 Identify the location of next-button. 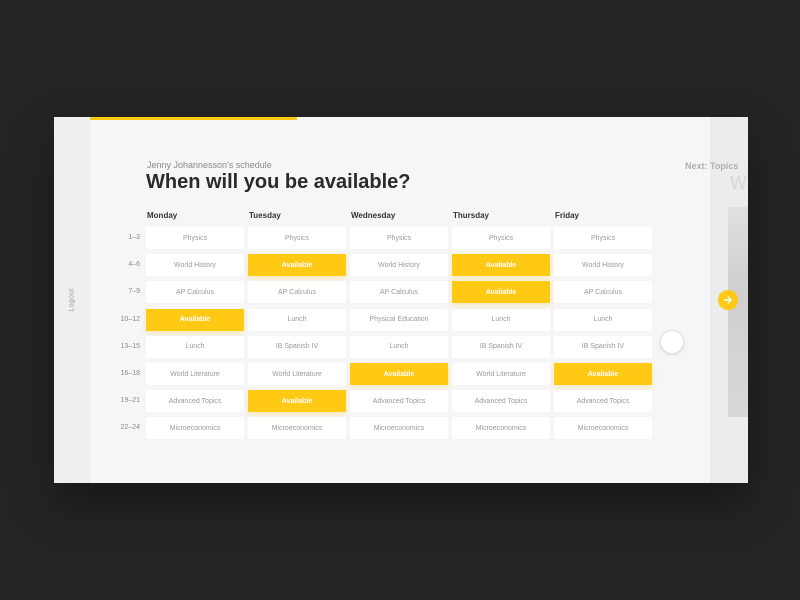
(728, 300).